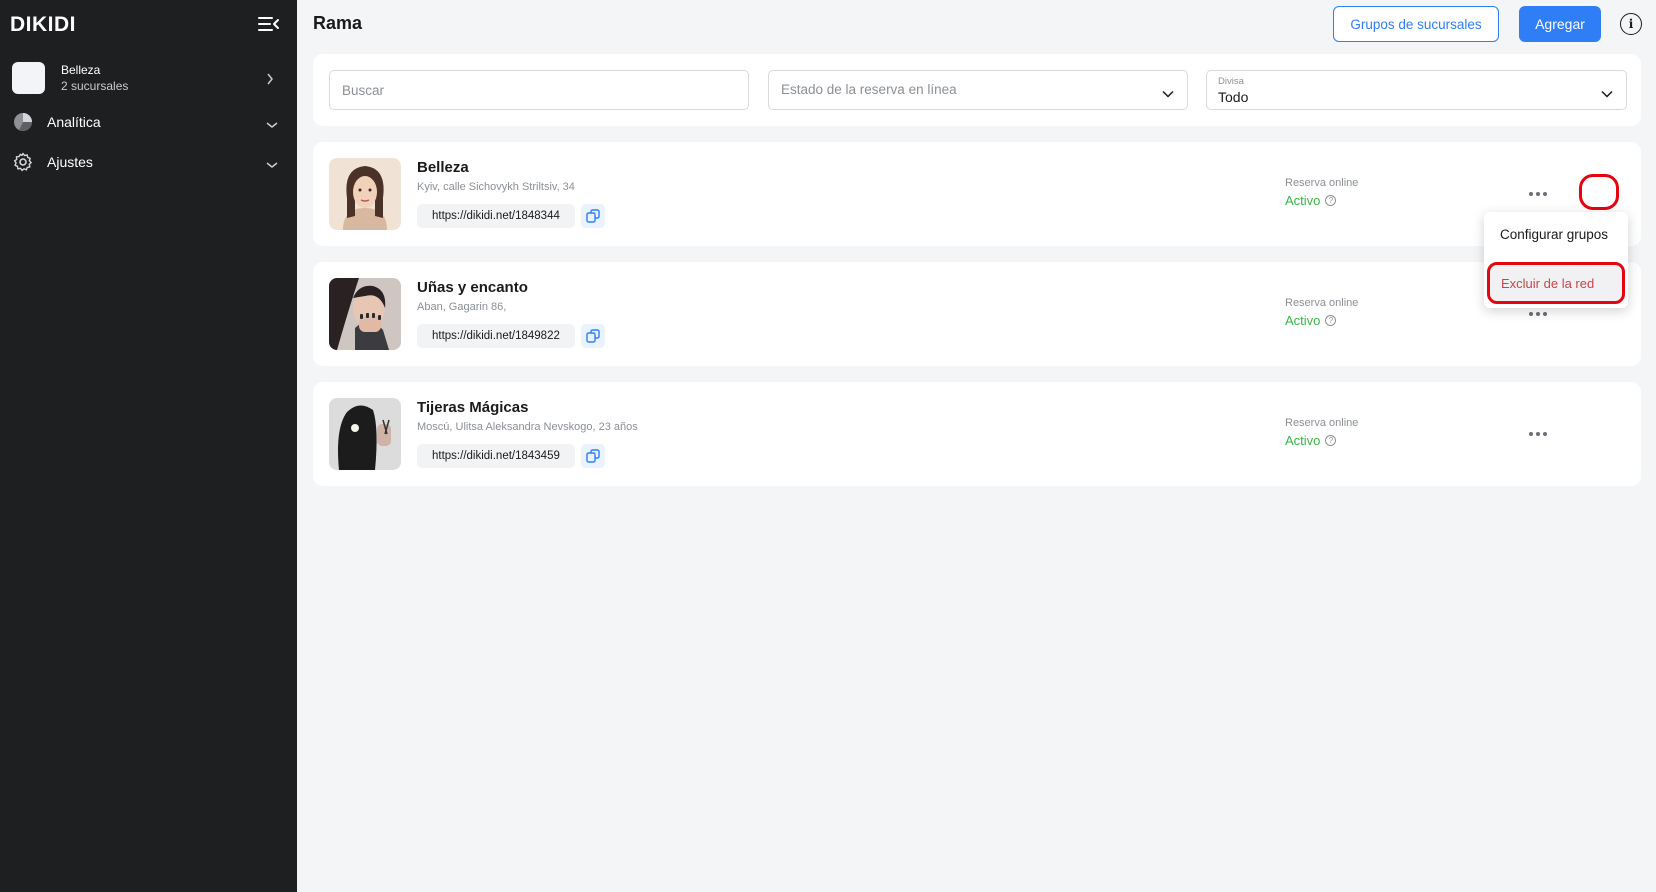 The width and height of the screenshot is (1656, 892). I want to click on menu-item-exclude-from-network: Excluir de la red, so click(1556, 283).